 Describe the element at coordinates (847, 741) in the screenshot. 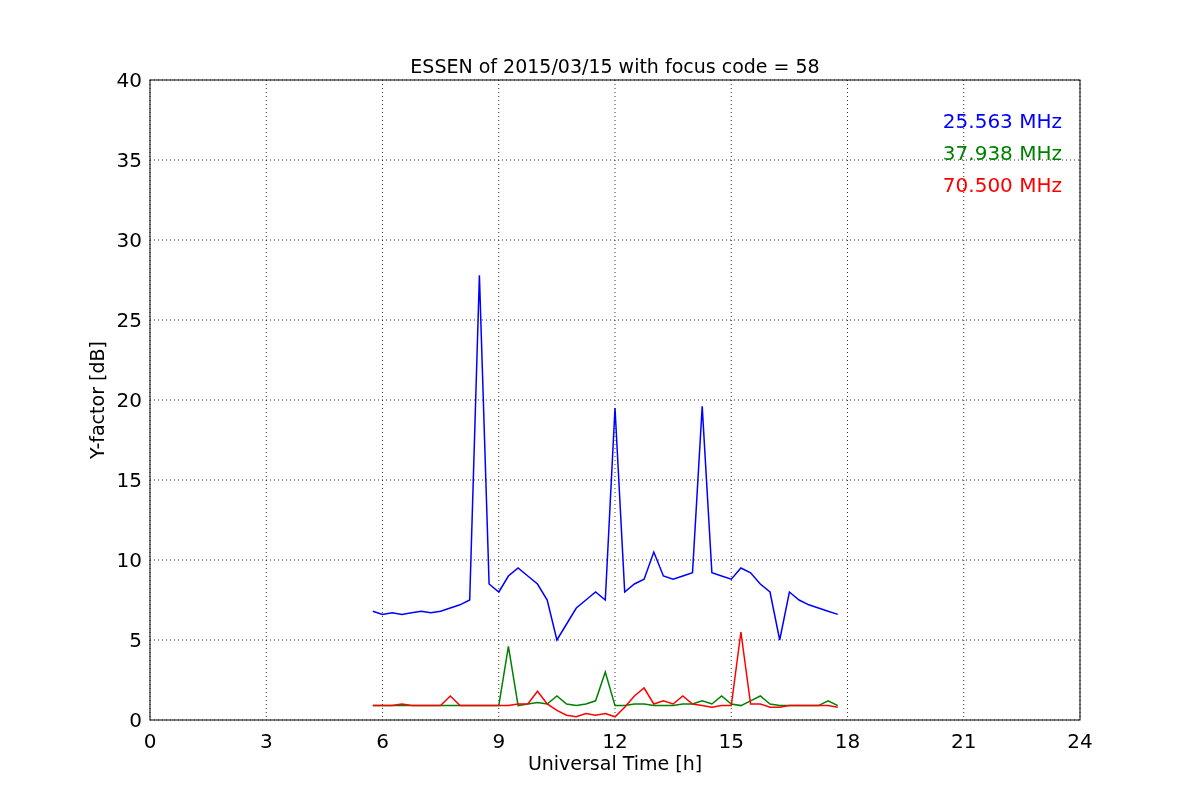

I see `tick-label: 18` at that location.